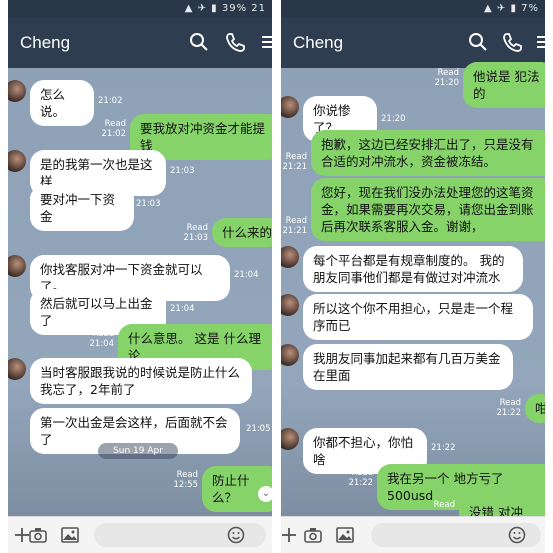 The image size is (553, 553). I want to click on outgoing-message: 抱歉，这边已经安排汇出了，只是没有合适的对冲流水，资金被冻结。, so click(428, 153).